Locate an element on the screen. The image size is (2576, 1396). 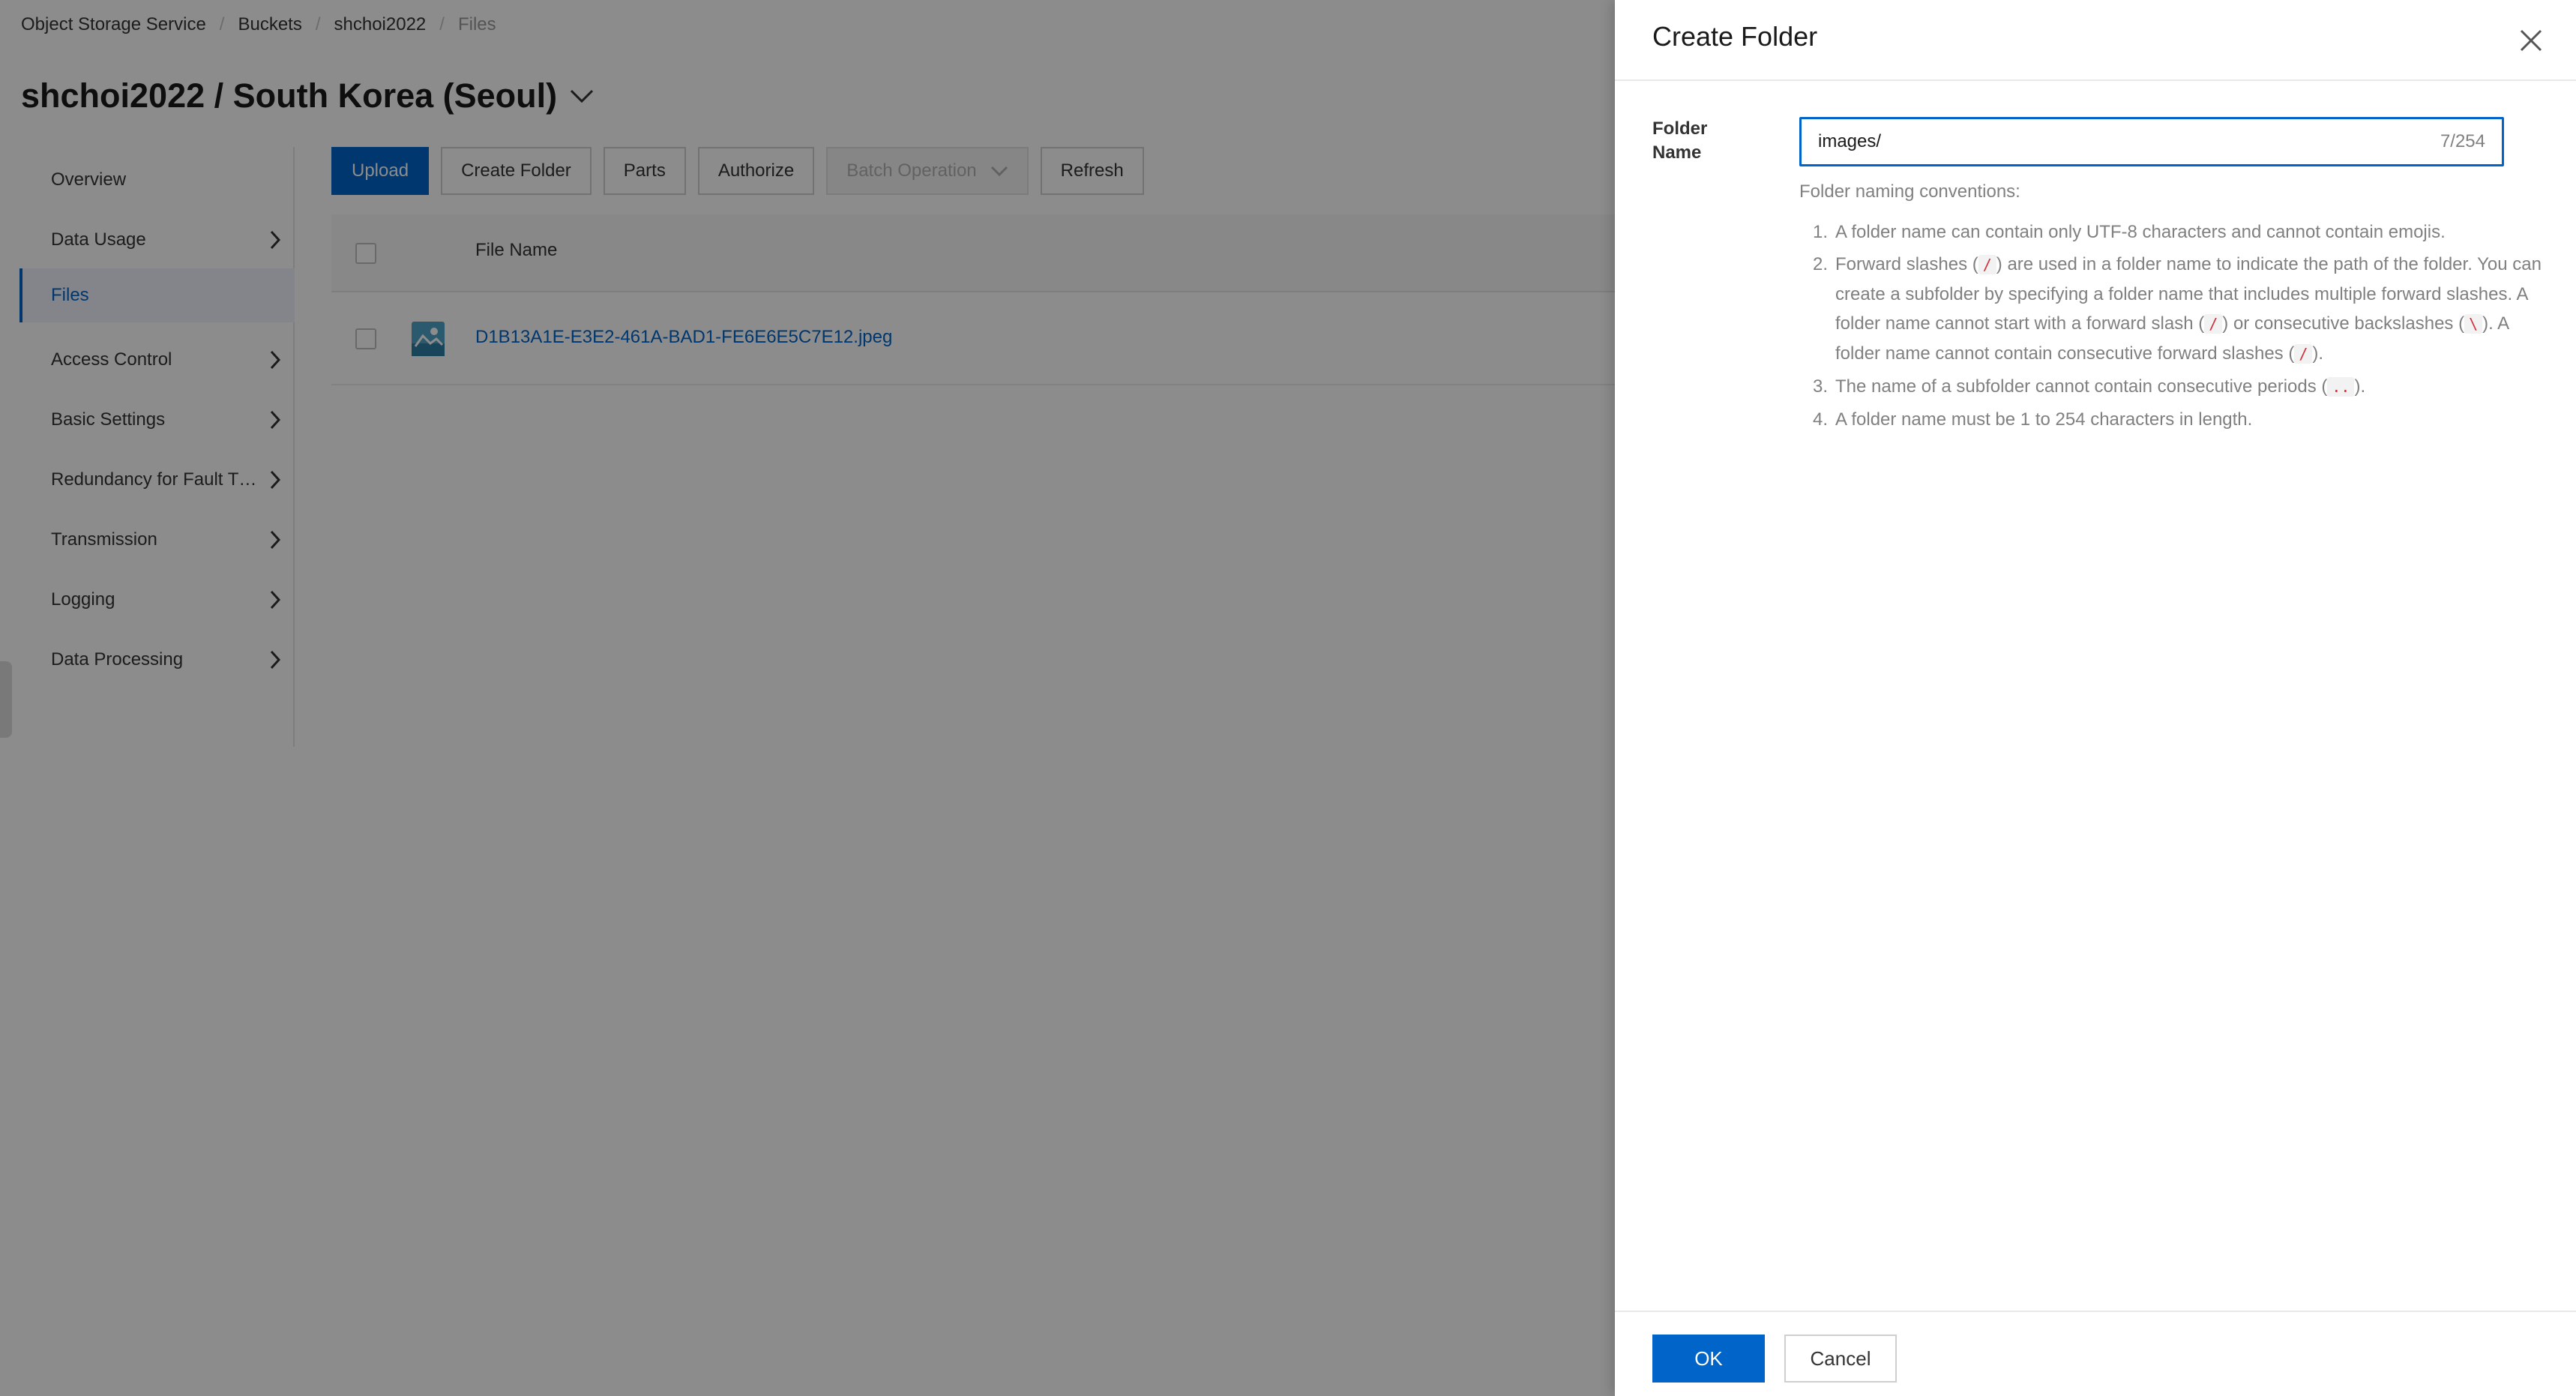
drawer-footer: OK Cancel is located at coordinates (2096, 1354).